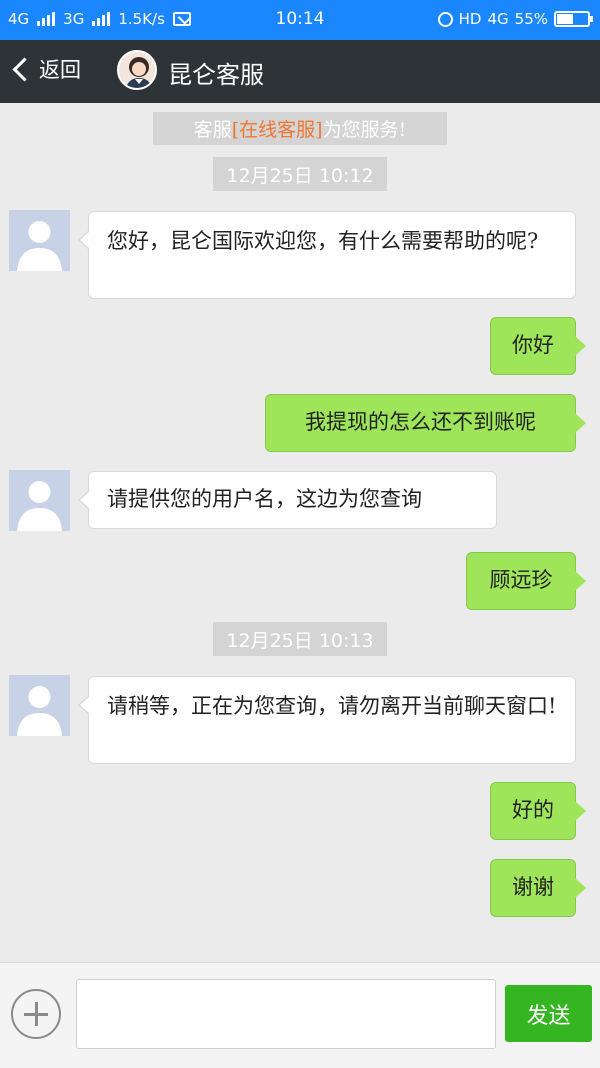 This screenshot has height=1068, width=600. I want to click on notice-suffix: 为您服务!, so click(364, 130).